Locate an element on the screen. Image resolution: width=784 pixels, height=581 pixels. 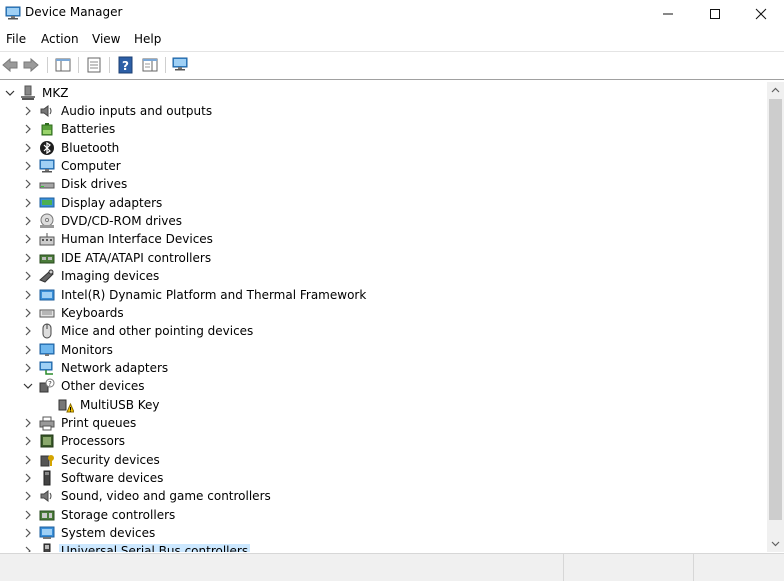
scroll-thumb is located at coordinates (775, 309).